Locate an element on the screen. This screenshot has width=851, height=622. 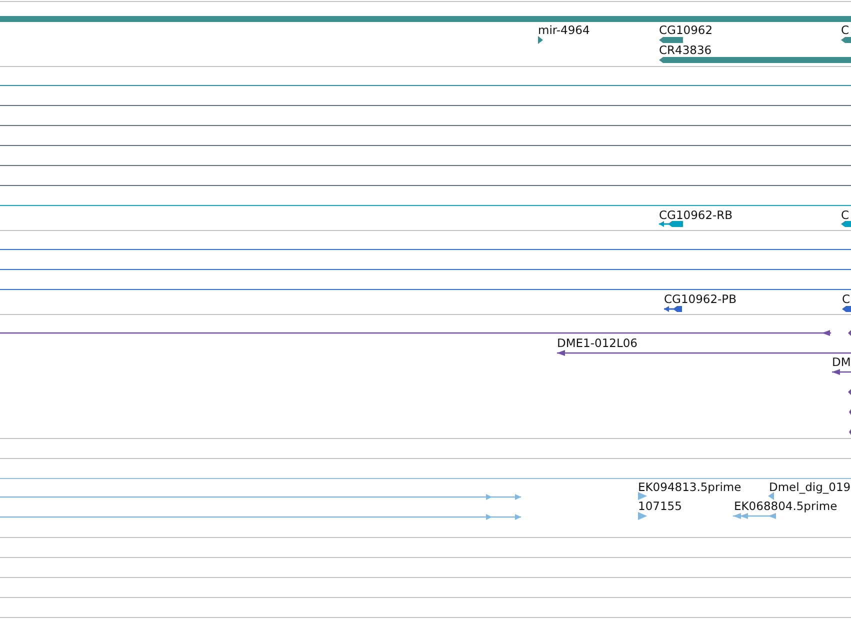
feature-label: CG10962 is located at coordinates (686, 30).